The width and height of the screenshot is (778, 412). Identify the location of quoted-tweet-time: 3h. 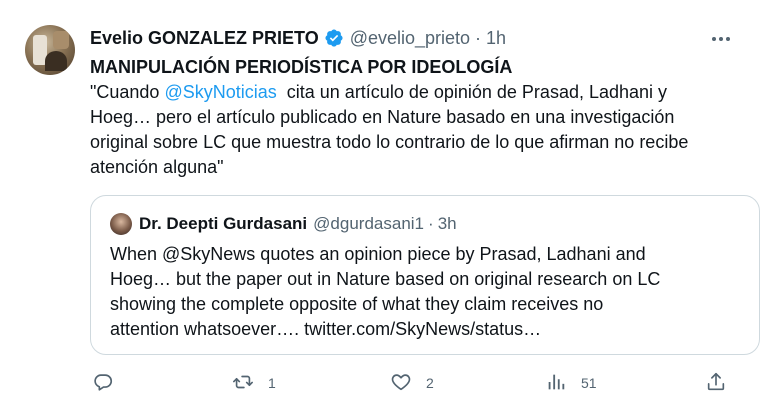
(447, 224).